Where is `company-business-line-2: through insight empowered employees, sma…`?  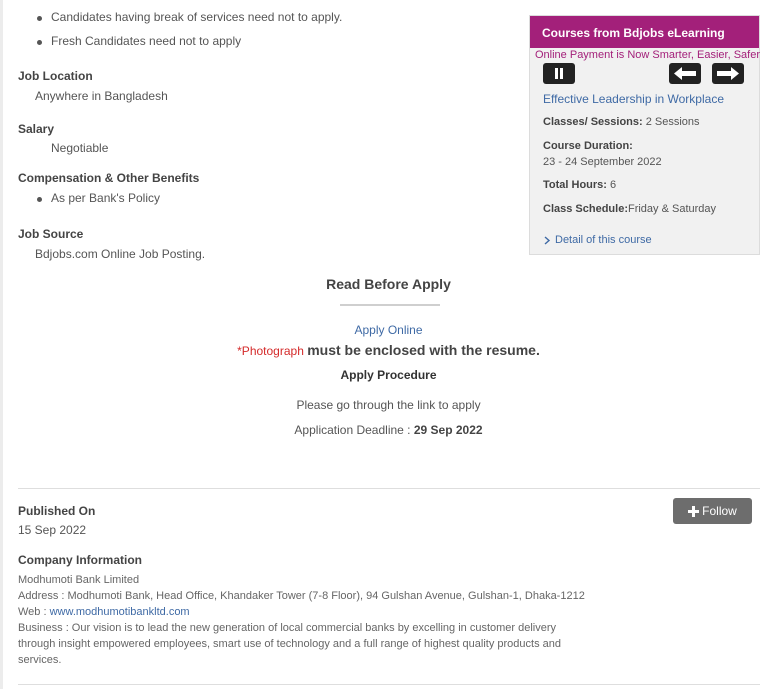
company-business-line-2: through insight empowered employees, sma… is located at coordinates (289, 644).